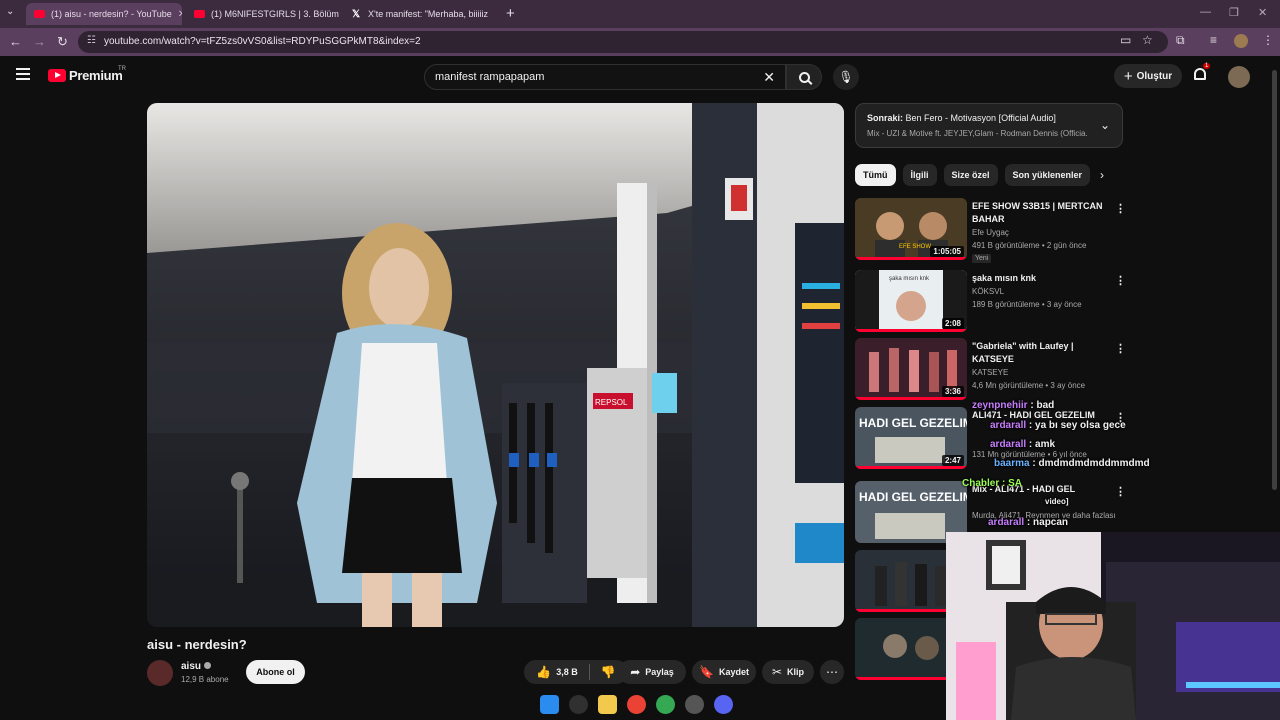 The height and width of the screenshot is (720, 1280). I want to click on browser-tab-3: 𝕏 X'te manifest: "Merhaba, biiiiiz, so click(422, 14).